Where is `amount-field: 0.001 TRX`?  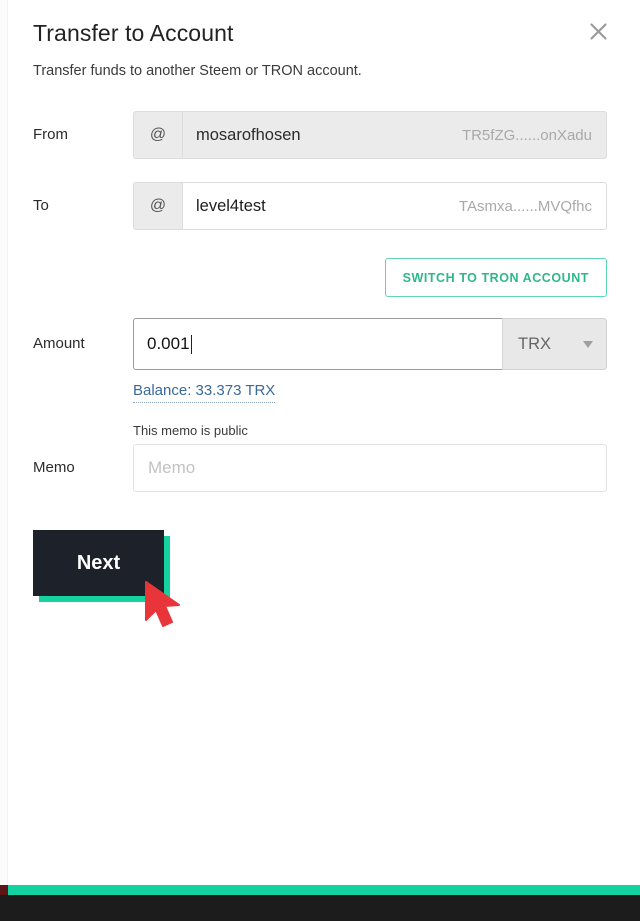
amount-field: 0.001 TRX is located at coordinates (370, 344).